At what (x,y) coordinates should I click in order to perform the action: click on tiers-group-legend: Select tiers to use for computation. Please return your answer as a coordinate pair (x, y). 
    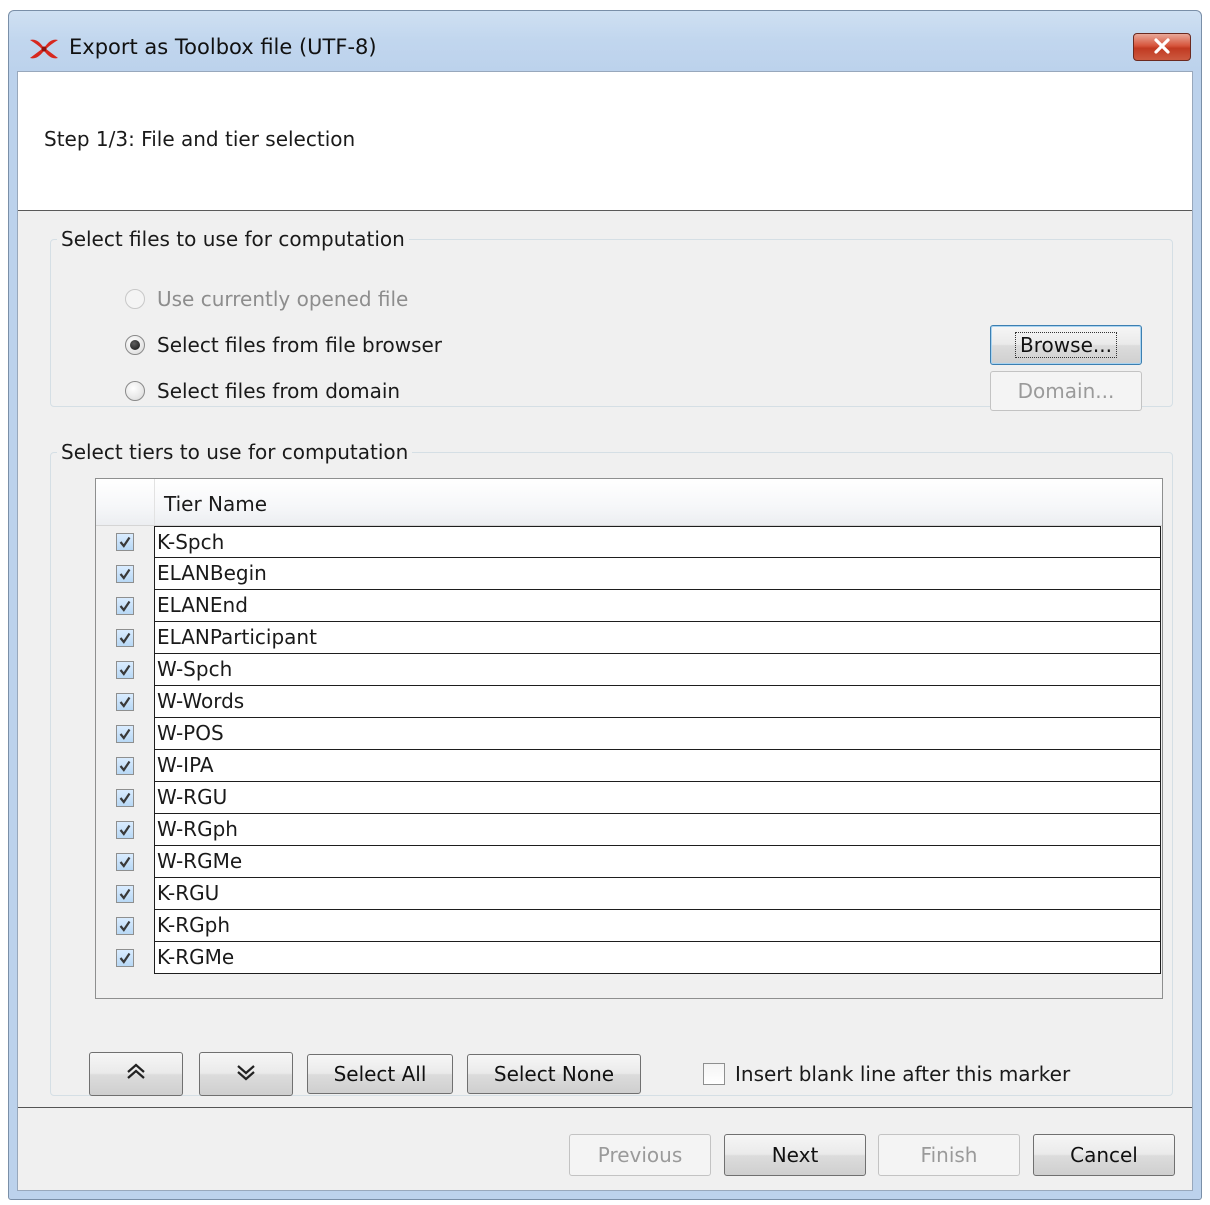
    Looking at the image, I should click on (235, 452).